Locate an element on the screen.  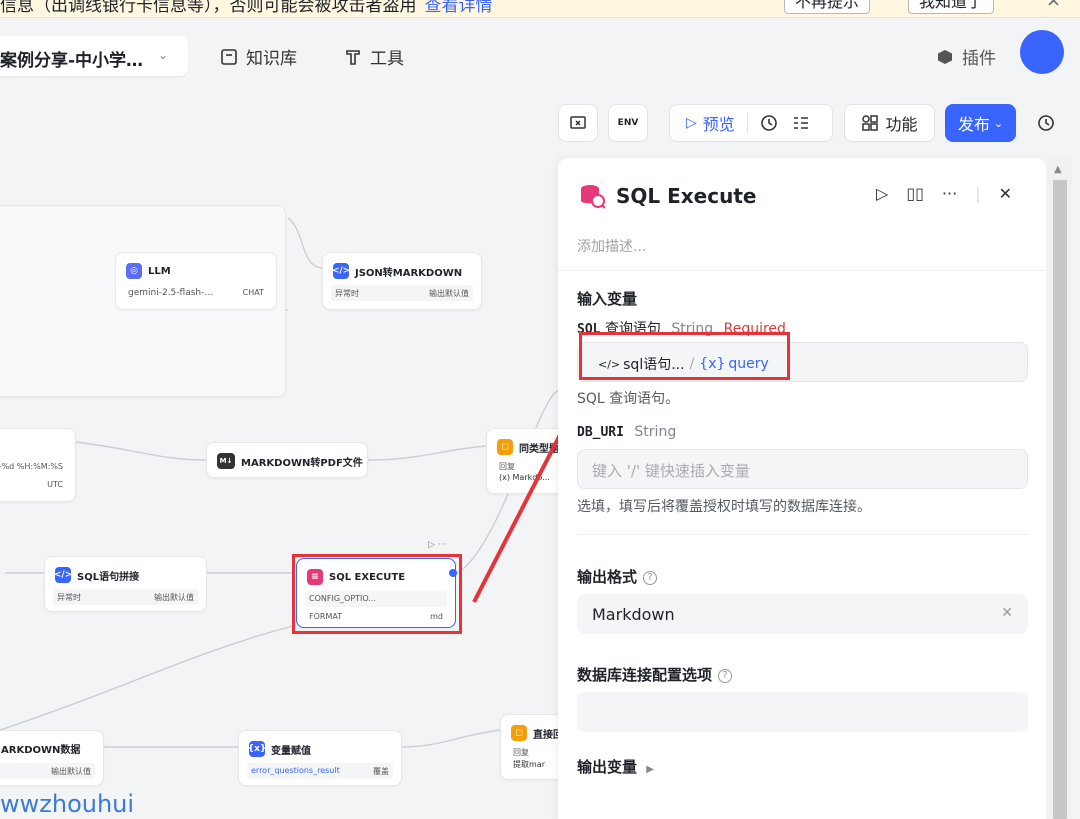
node-markdown-to-pdf: M↓ MARKDOWN转PDF文件 is located at coordinates (287, 460).